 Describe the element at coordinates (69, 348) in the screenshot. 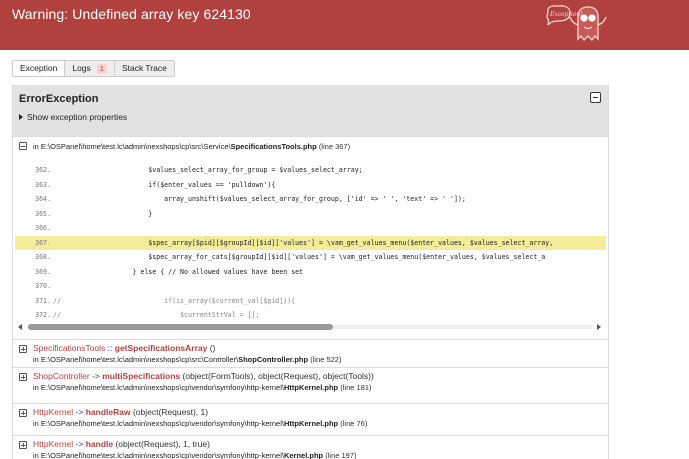

I see `frame-class: SpecificationsTools` at that location.